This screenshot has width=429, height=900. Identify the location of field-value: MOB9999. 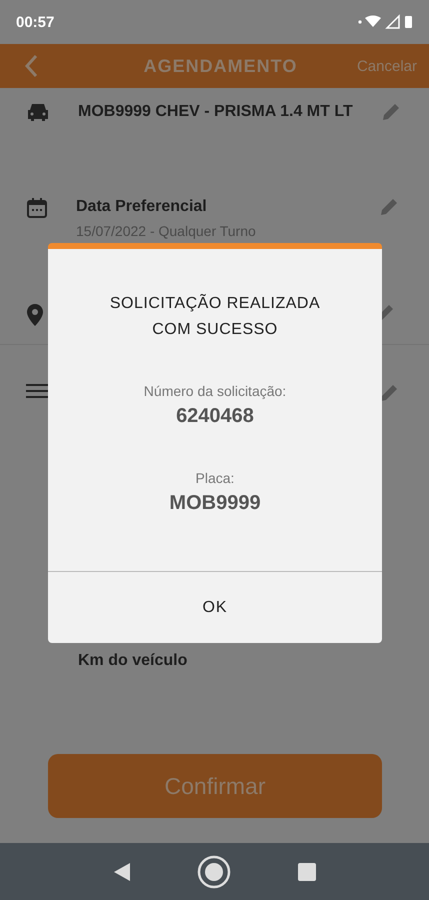
(215, 503).